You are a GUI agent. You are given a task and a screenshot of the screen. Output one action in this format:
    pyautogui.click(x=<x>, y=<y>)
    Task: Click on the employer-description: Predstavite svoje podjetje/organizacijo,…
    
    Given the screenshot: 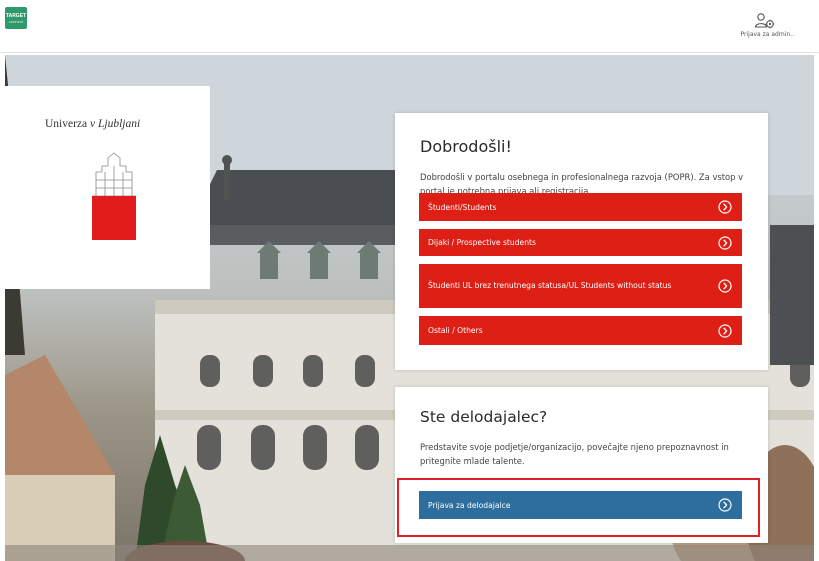 What is the action you would take?
    pyautogui.click(x=574, y=454)
    